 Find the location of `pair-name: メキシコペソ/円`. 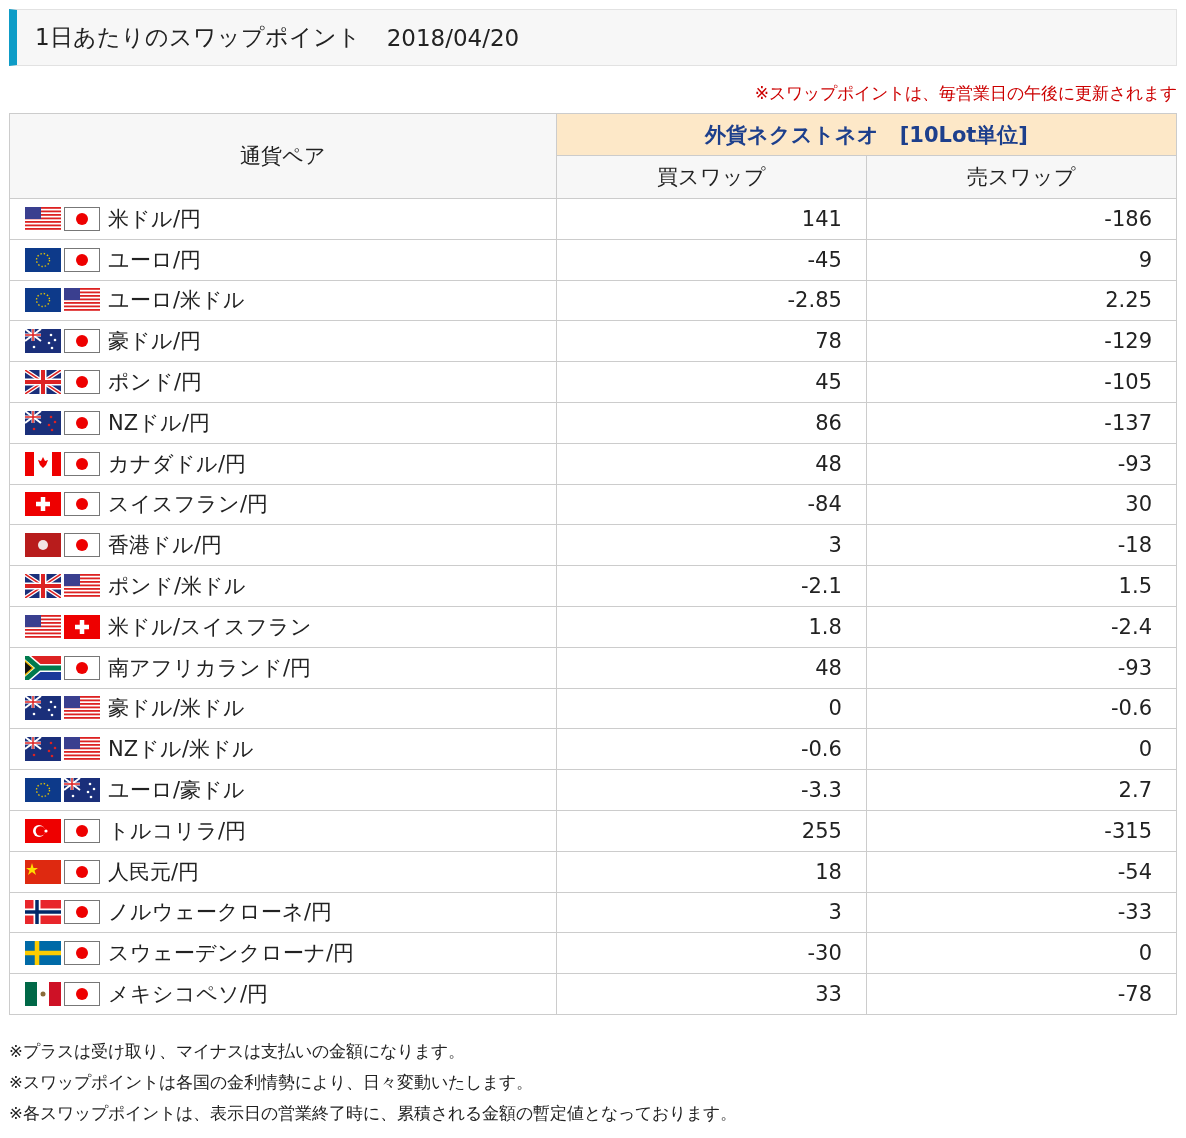

pair-name: メキシコペソ/円 is located at coordinates (188, 995).